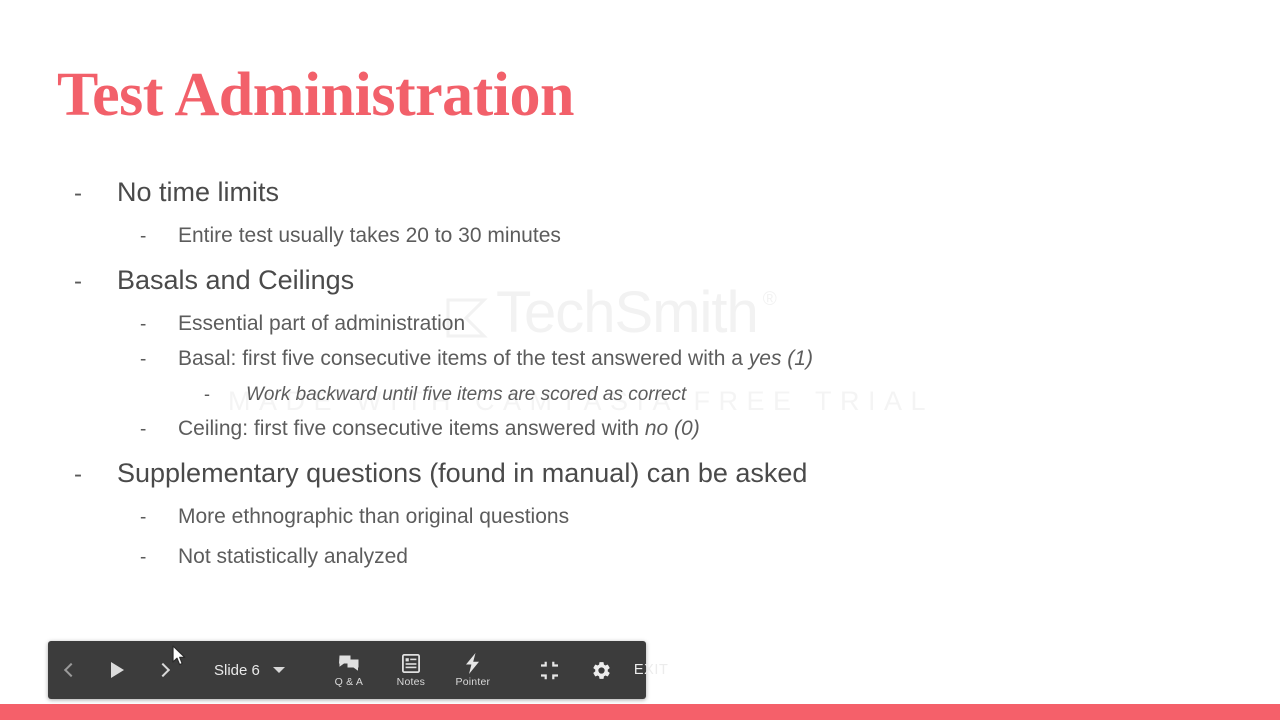 The width and height of the screenshot is (1280, 720). Describe the element at coordinates (236, 280) in the screenshot. I see `list-item-text: Basals and Ceilings` at that location.